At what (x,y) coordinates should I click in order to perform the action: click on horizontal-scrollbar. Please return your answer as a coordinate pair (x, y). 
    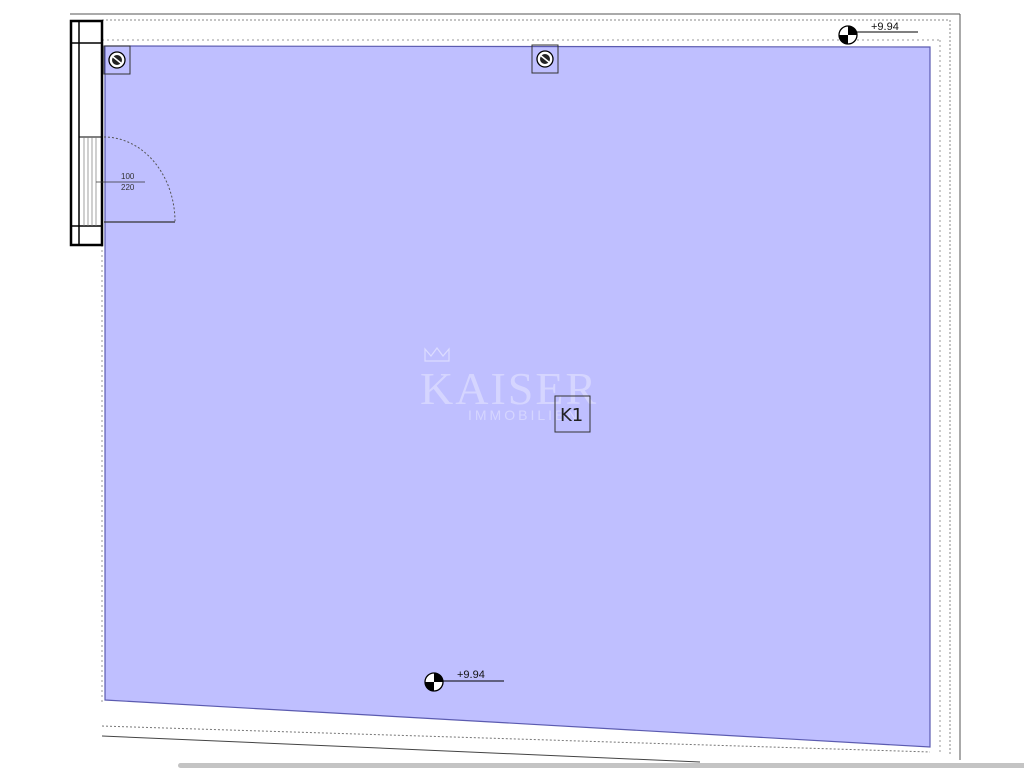
    Looking at the image, I should click on (601, 765).